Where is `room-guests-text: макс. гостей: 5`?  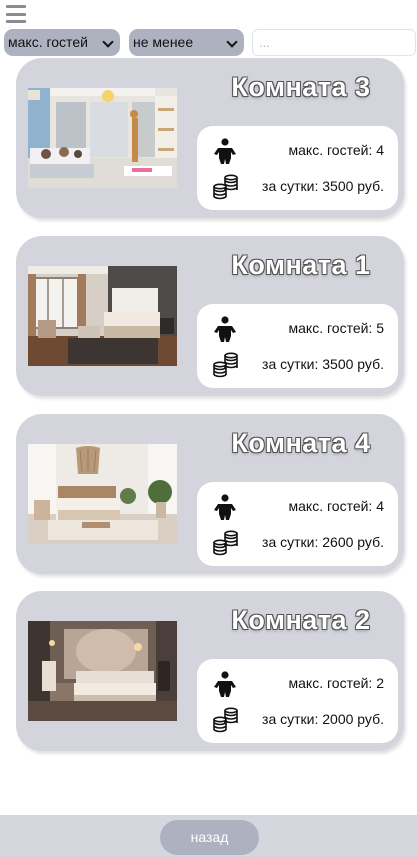
room-guests-text: макс. гостей: 5 is located at coordinates (336, 328).